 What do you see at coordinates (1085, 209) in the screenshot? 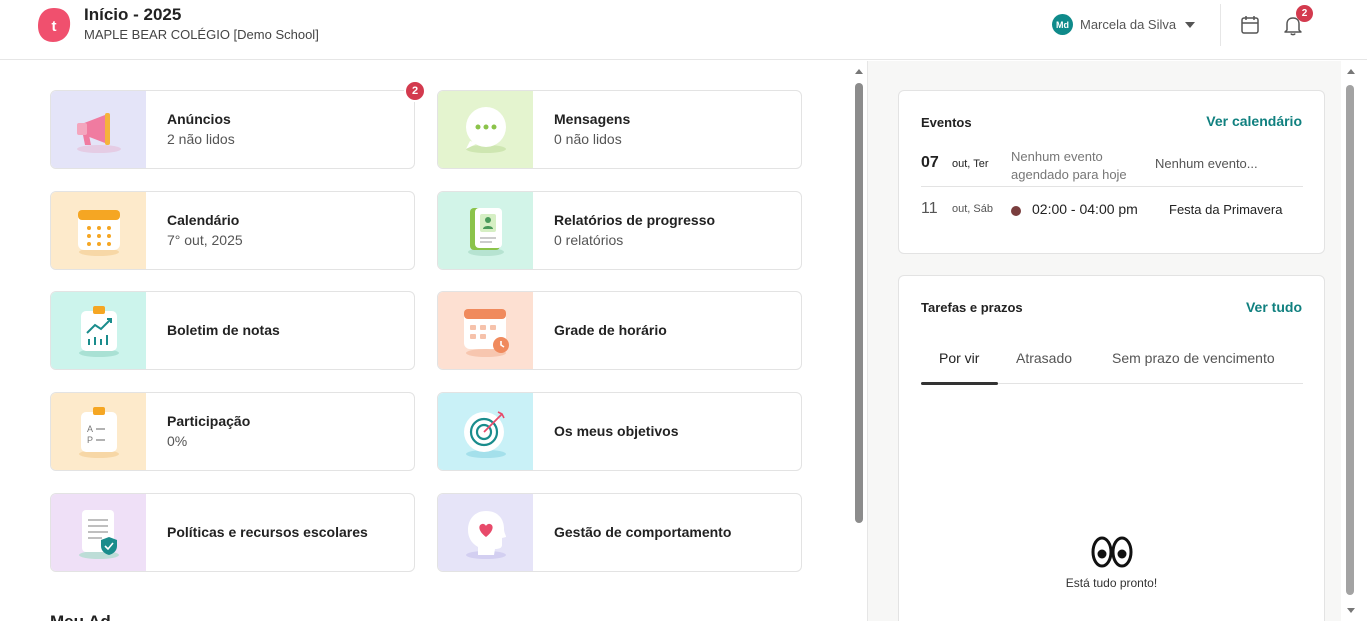
I see `event-time: 02:00 - 04:00 pm` at bounding box center [1085, 209].